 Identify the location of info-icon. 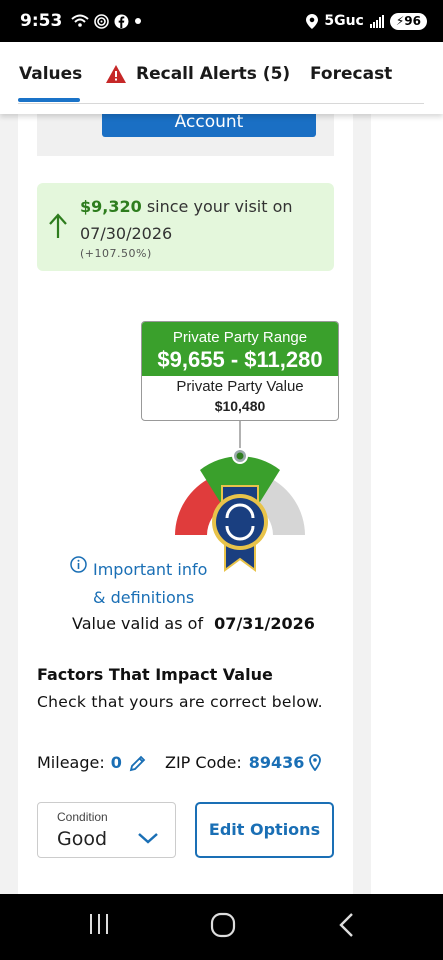
(78, 564).